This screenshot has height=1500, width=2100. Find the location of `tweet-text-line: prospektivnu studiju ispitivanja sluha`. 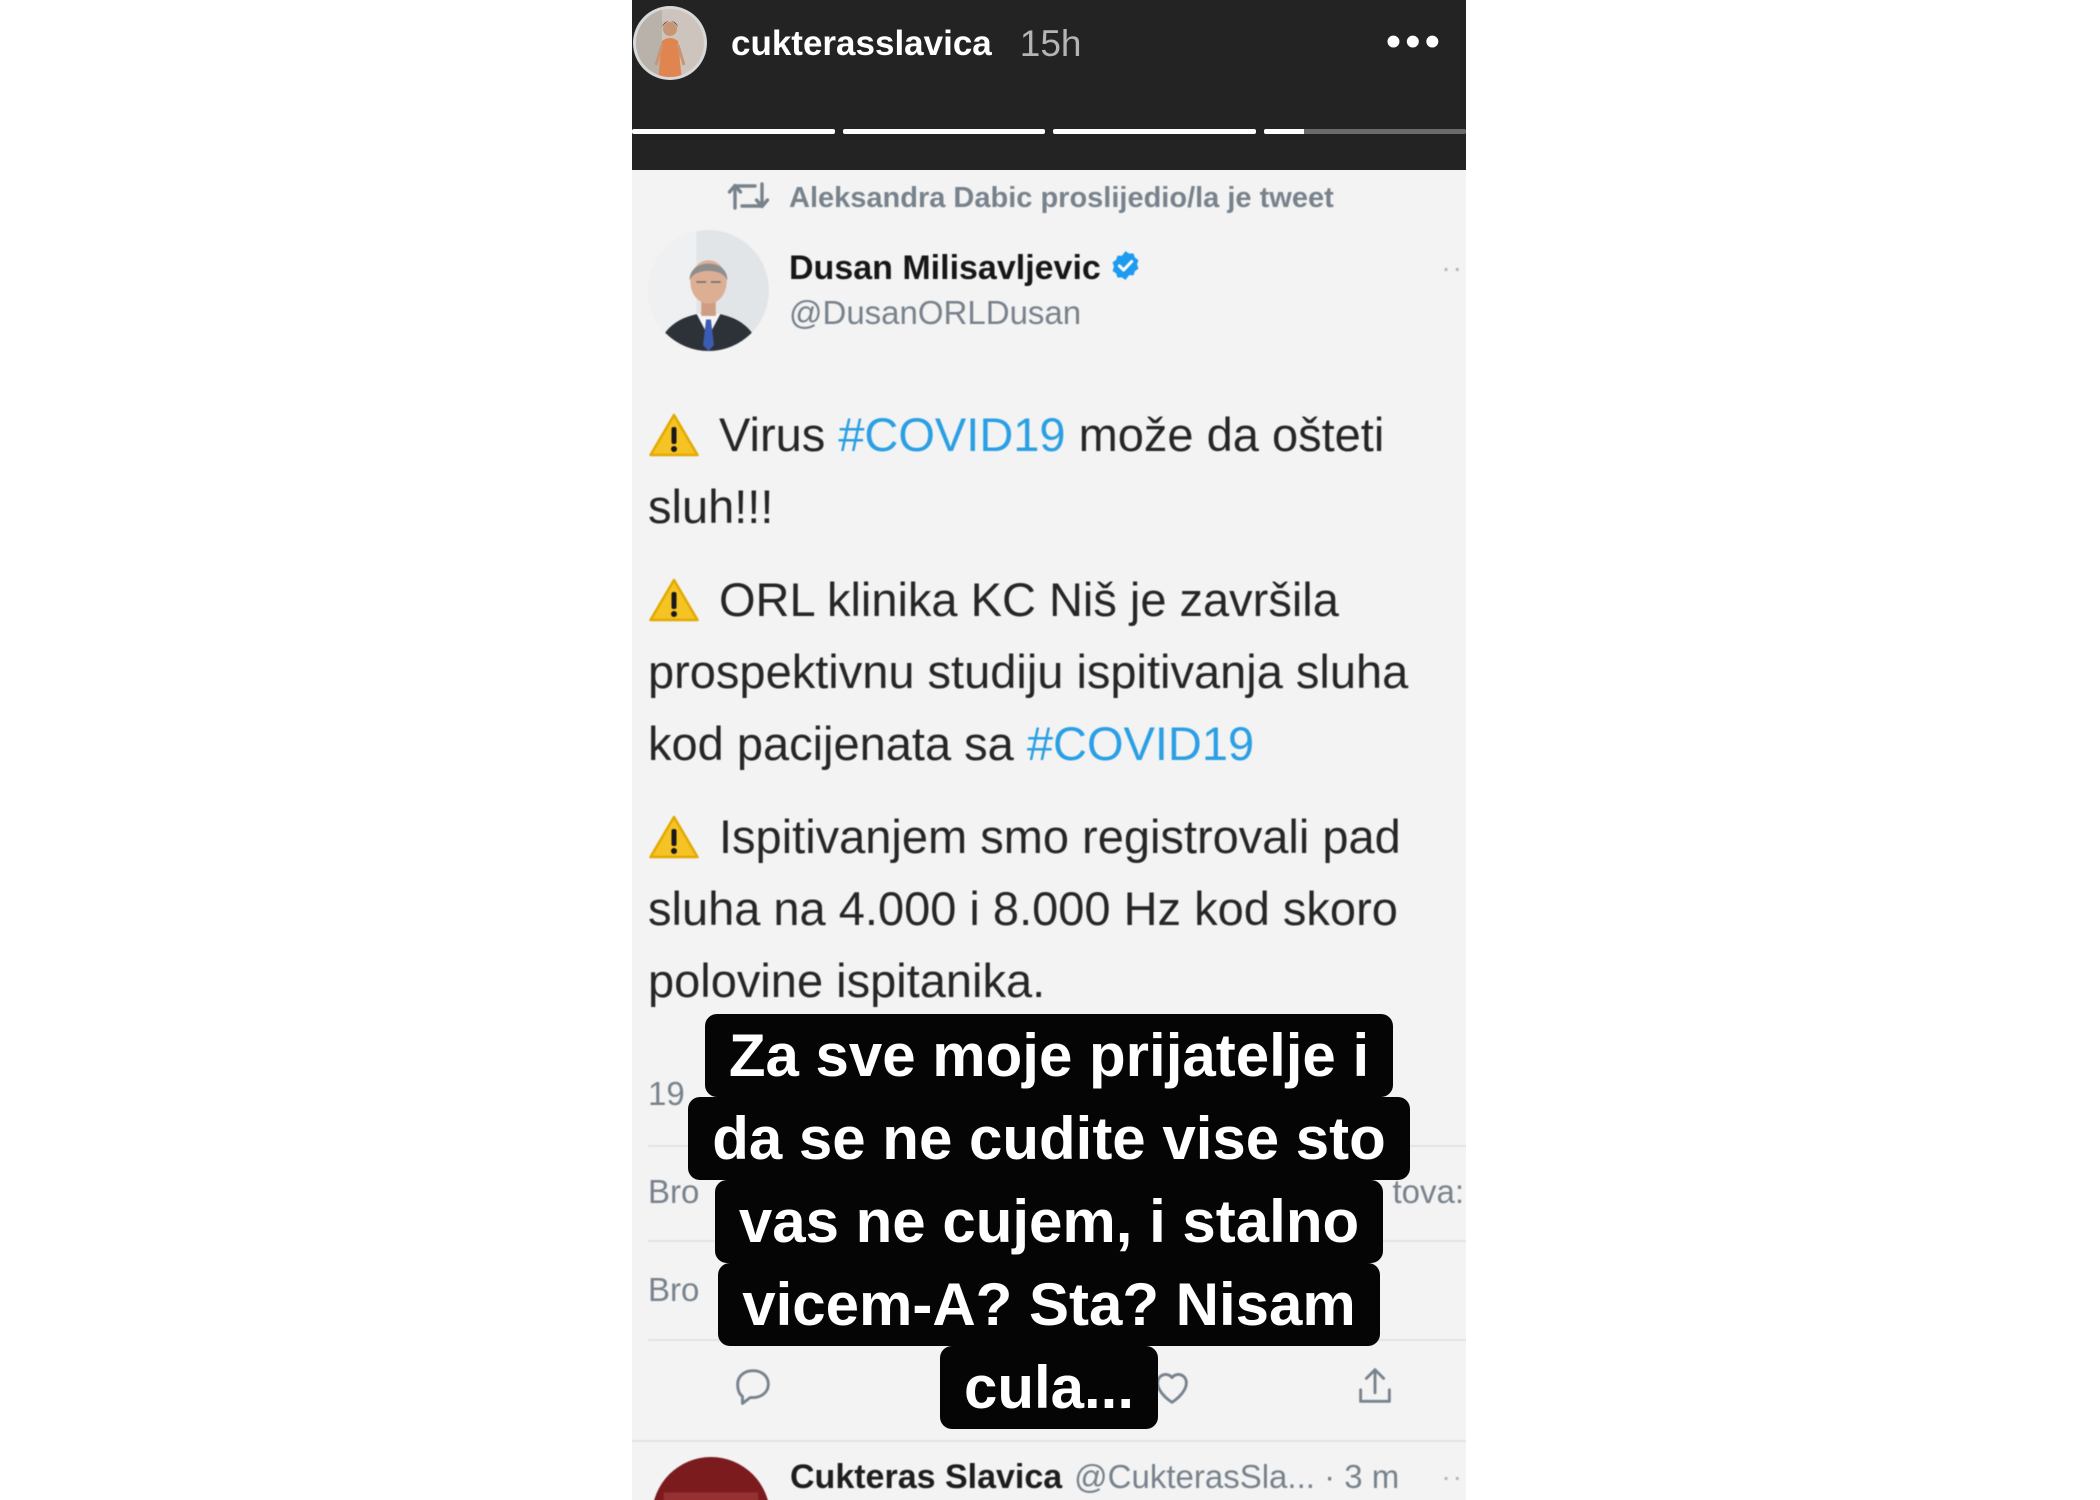

tweet-text-line: prospektivnu studiju ispitivanja sluha is located at coordinates (1057, 672).